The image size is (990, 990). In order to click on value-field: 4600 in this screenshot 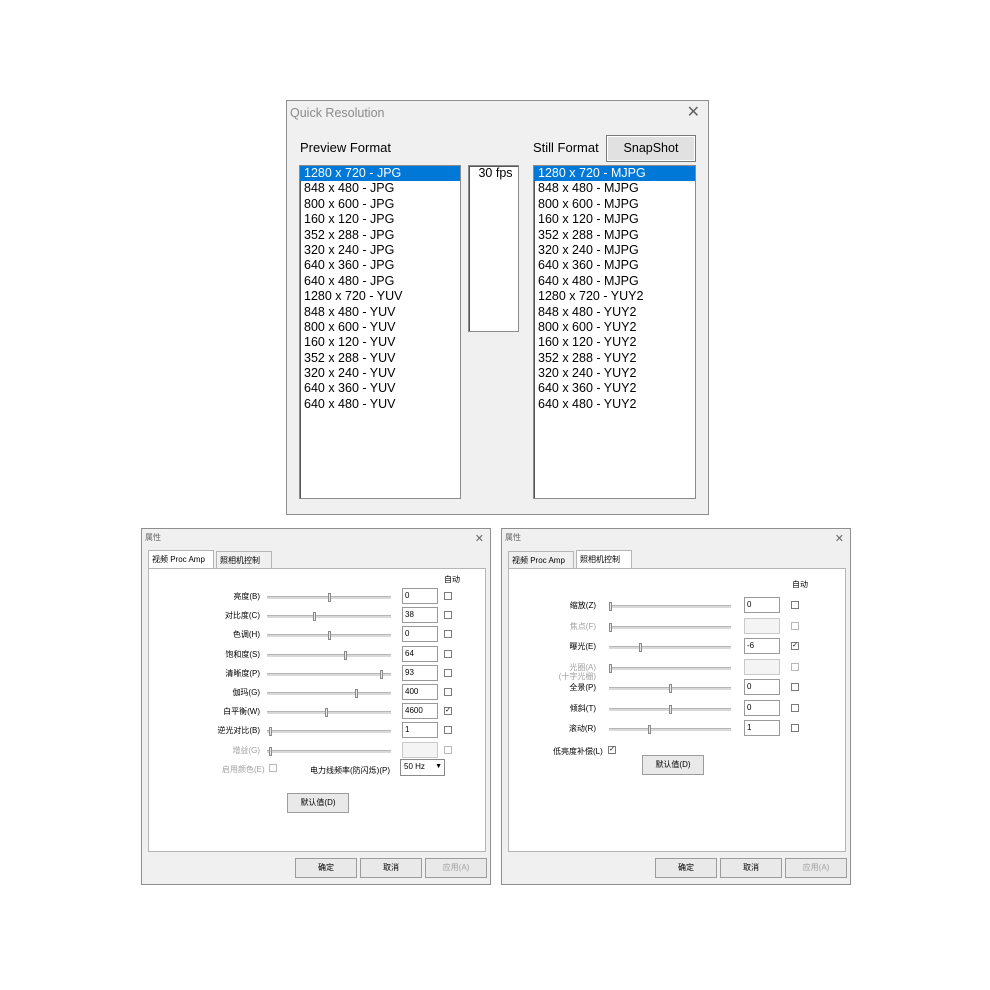, I will do `click(420, 711)`.